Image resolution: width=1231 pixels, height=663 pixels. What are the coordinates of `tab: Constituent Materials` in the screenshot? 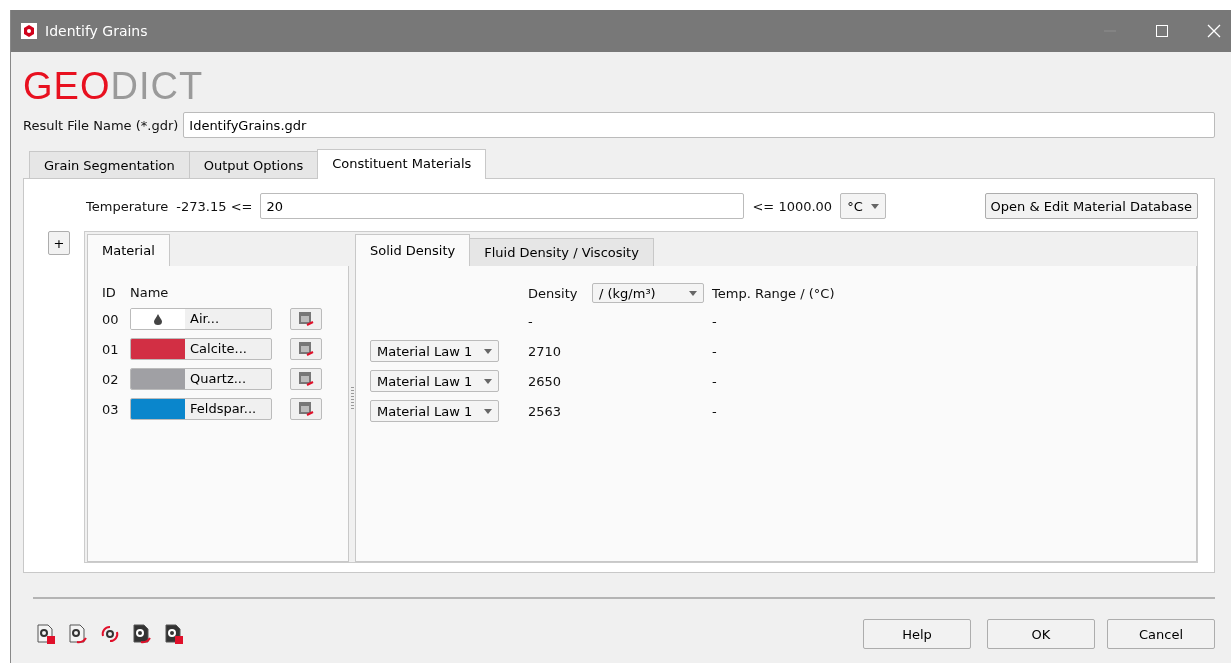 It's located at (402, 164).